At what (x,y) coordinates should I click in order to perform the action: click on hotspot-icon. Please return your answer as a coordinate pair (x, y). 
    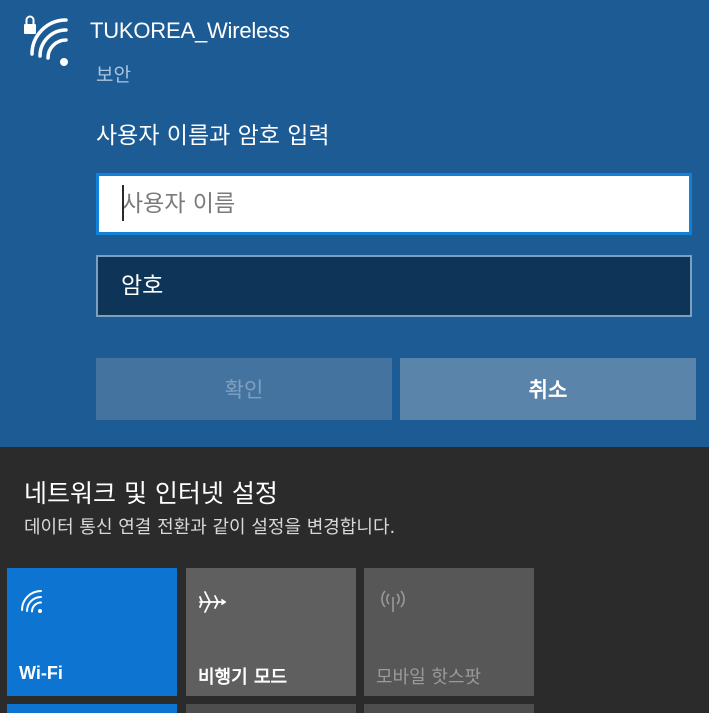
    Looking at the image, I should click on (393, 601).